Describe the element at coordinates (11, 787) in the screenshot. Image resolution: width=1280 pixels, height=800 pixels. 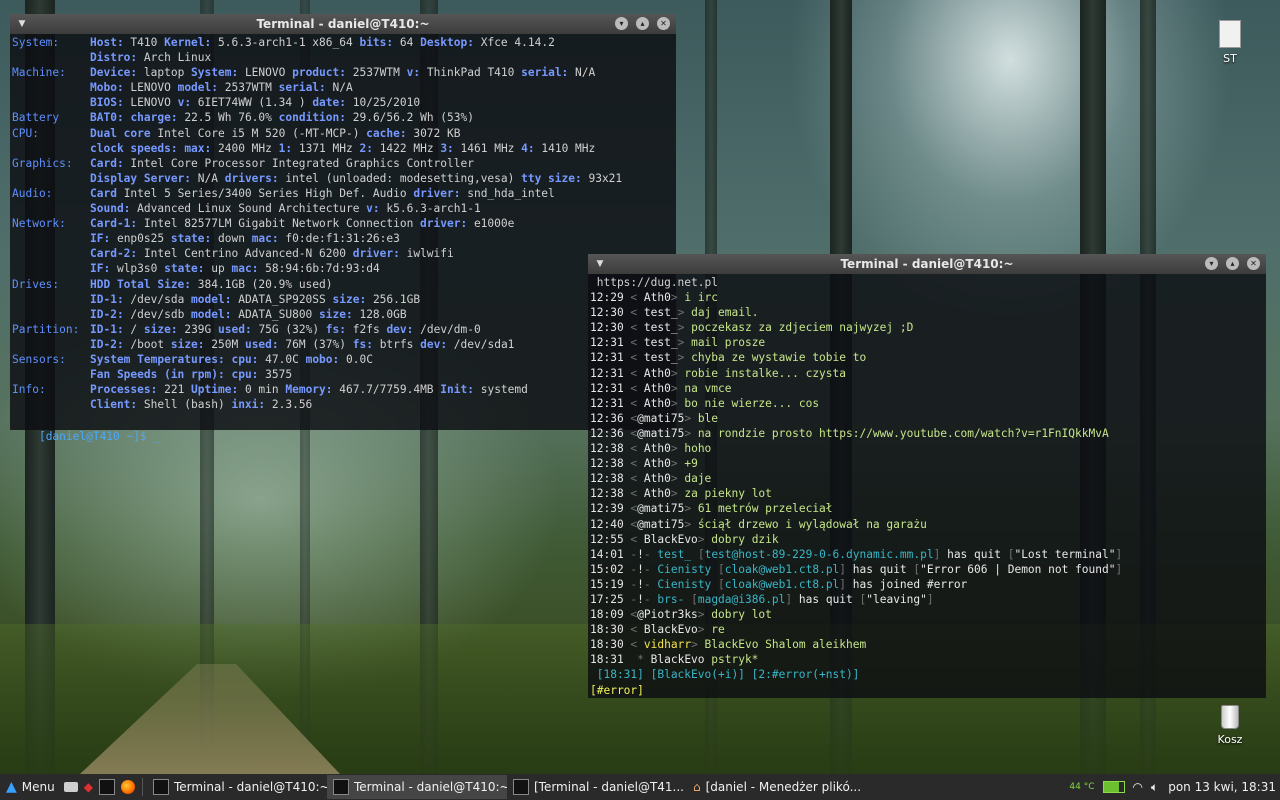
I see `menu-icon: ▲` at that location.